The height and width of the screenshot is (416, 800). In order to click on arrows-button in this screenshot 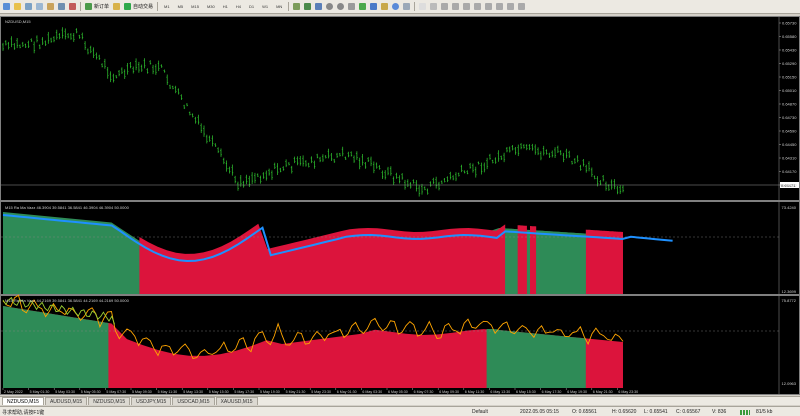, I will do `click(521, 6)`.